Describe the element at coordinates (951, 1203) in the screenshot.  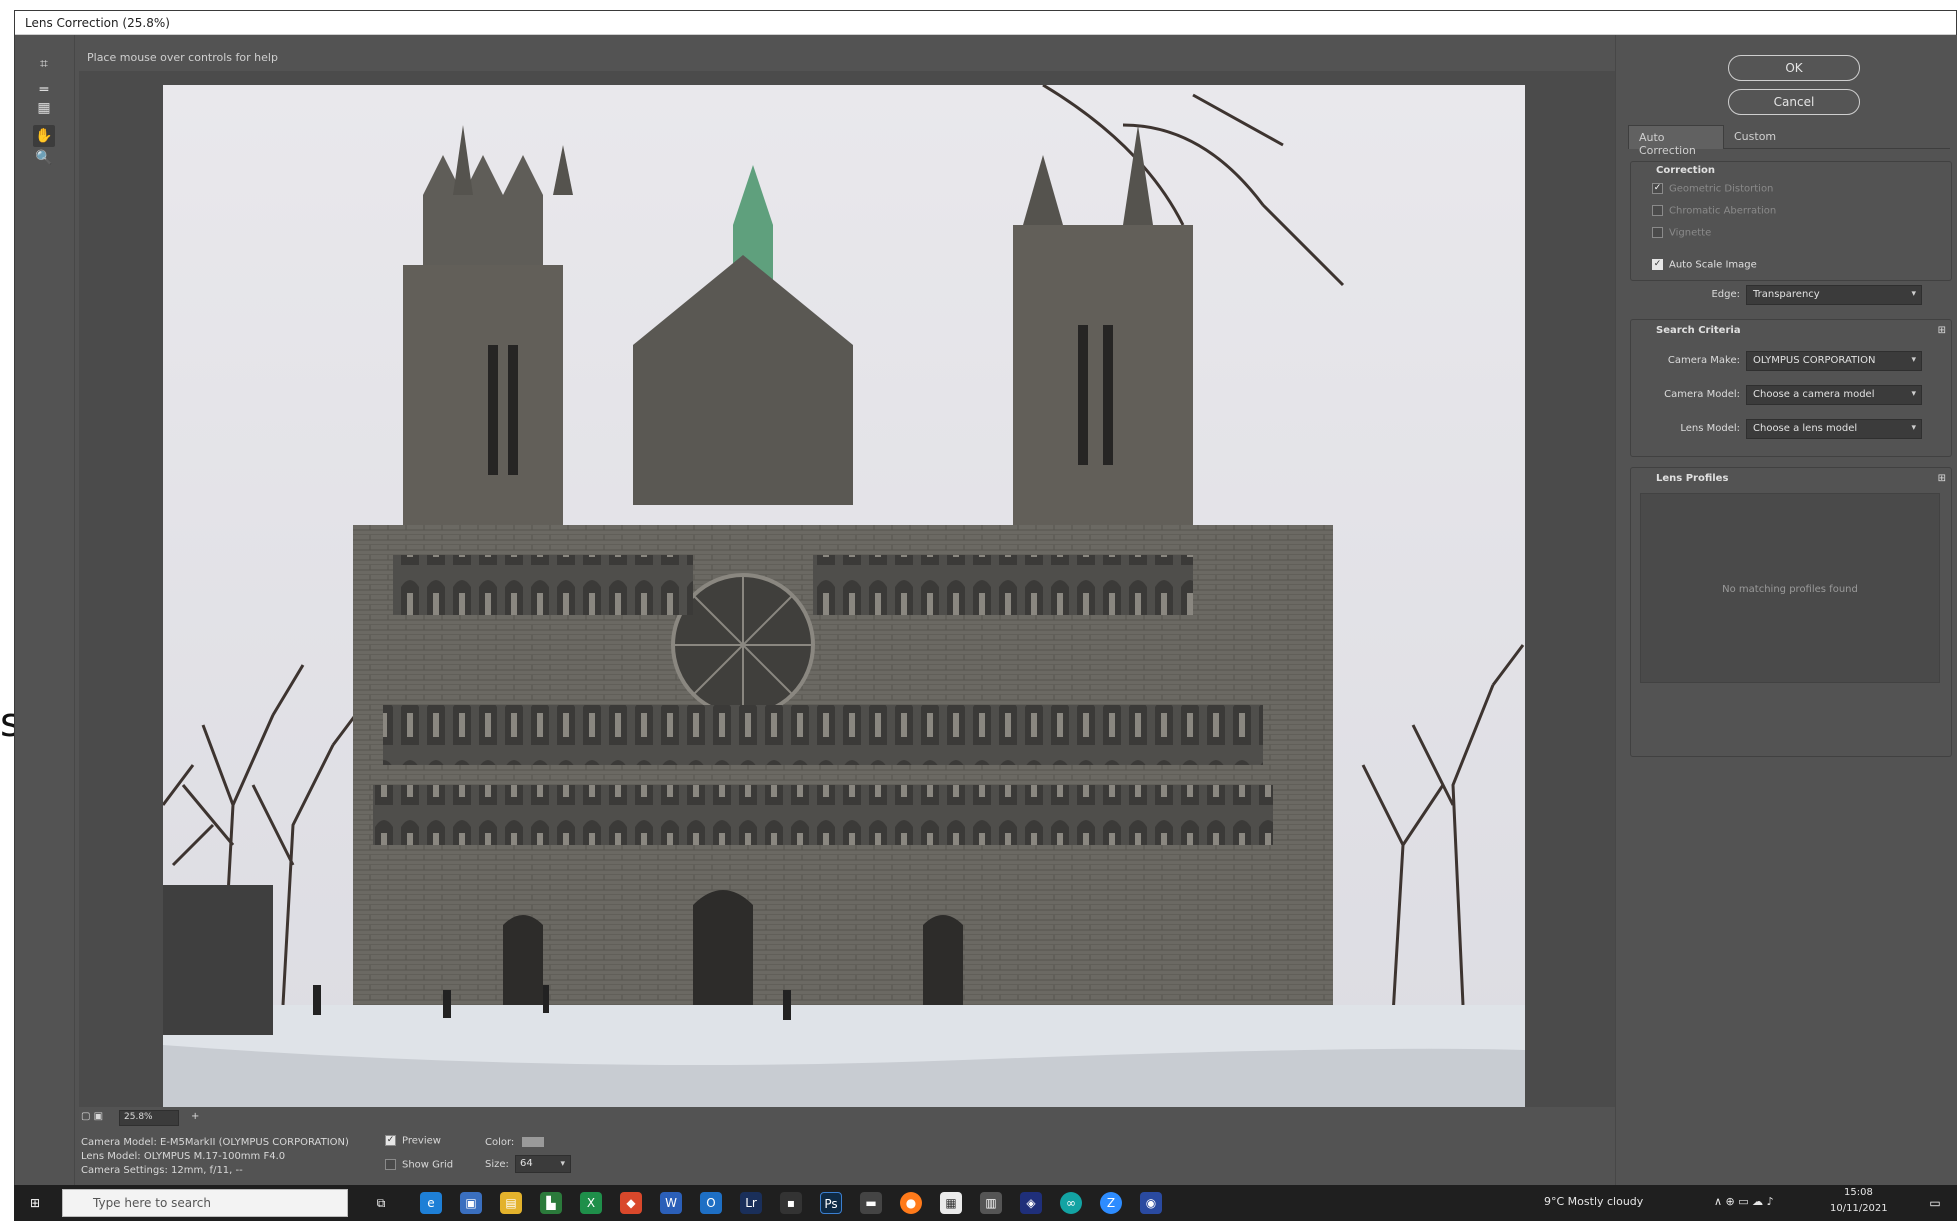
I see `calendar-icon: ▦` at that location.